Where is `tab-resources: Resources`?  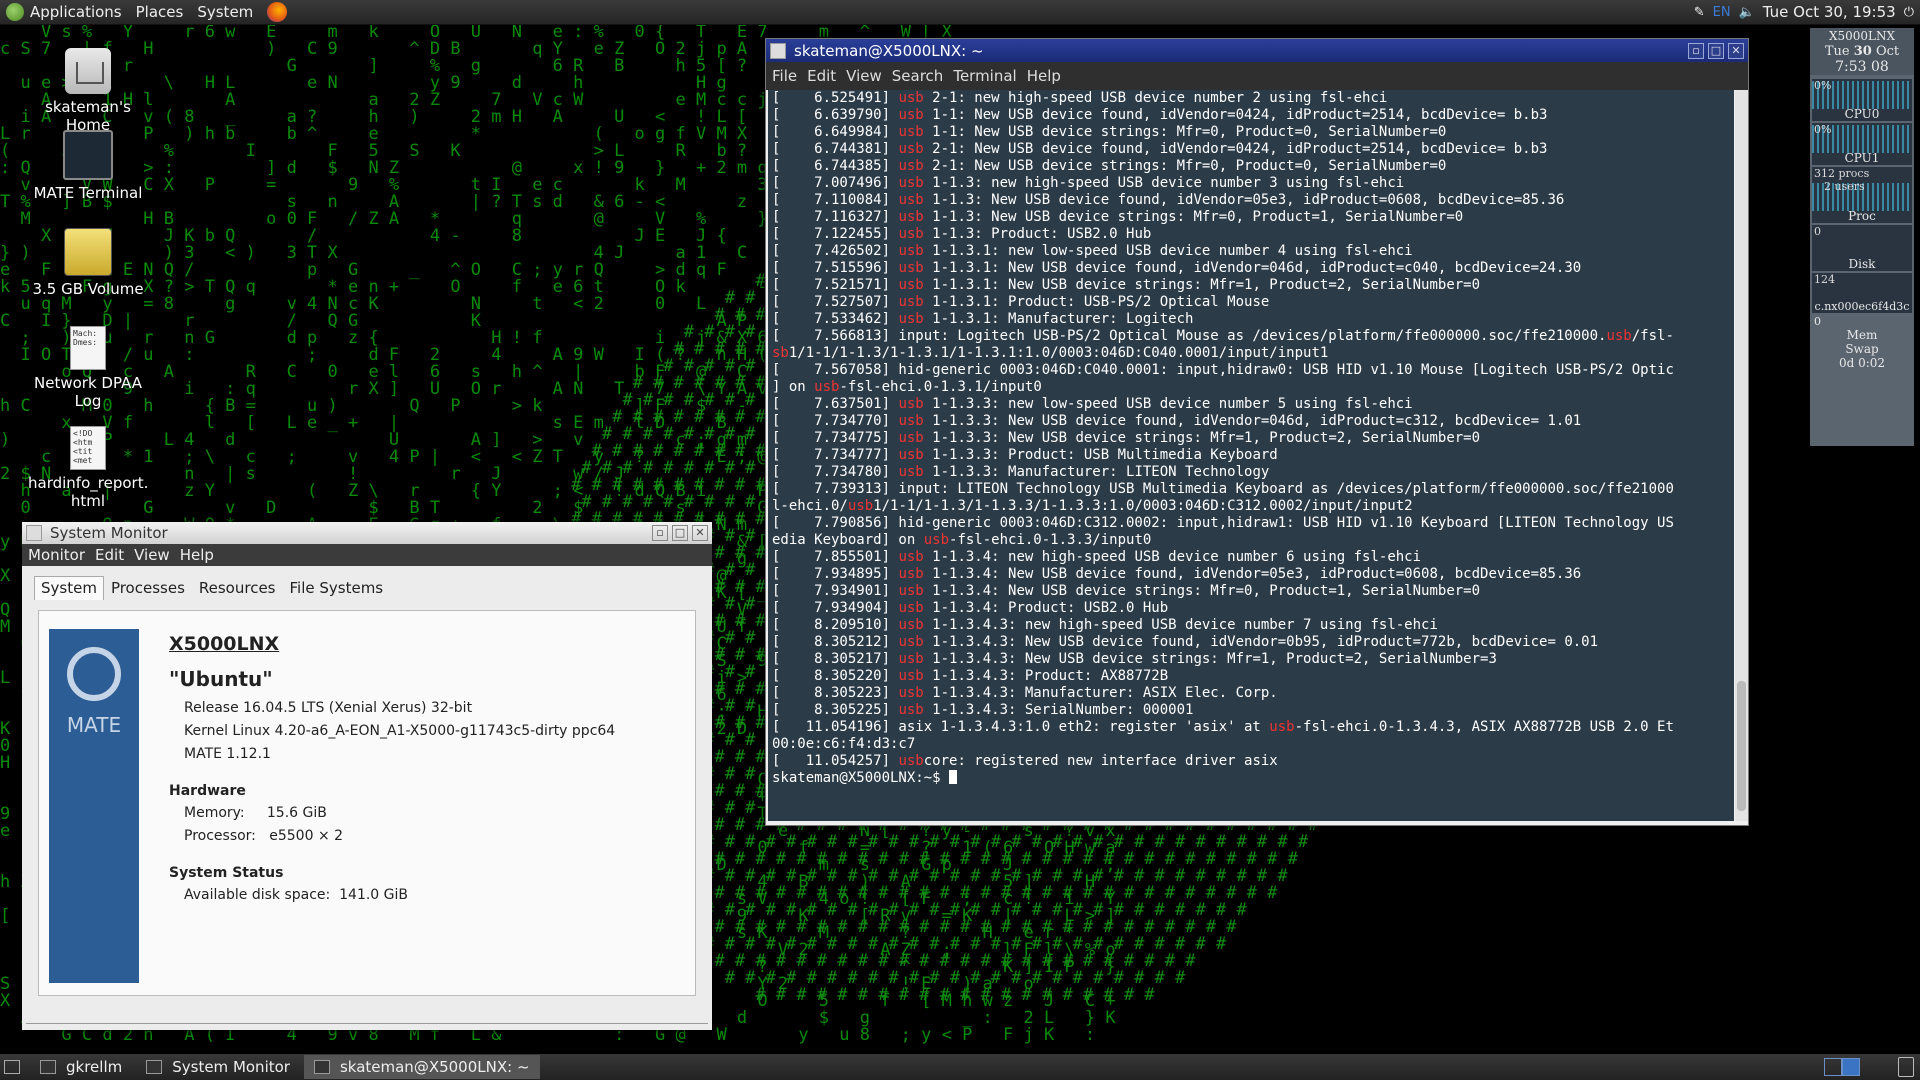 tab-resources: Resources is located at coordinates (237, 588).